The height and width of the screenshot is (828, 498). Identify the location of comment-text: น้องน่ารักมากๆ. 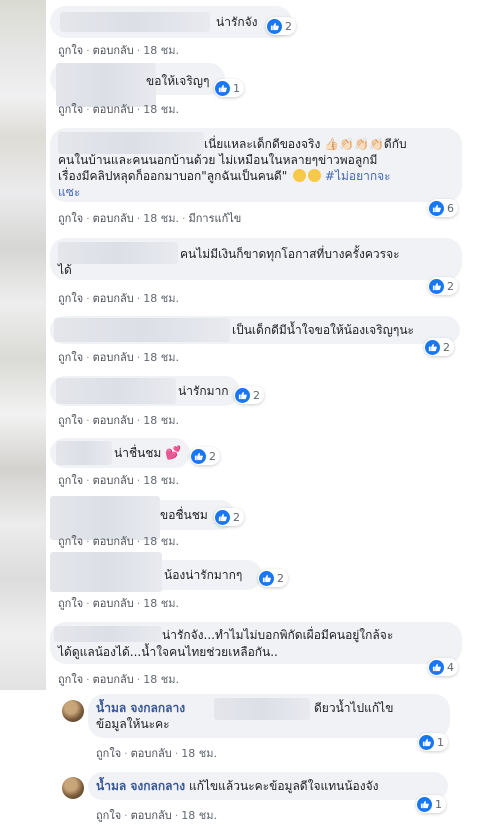
(203, 575).